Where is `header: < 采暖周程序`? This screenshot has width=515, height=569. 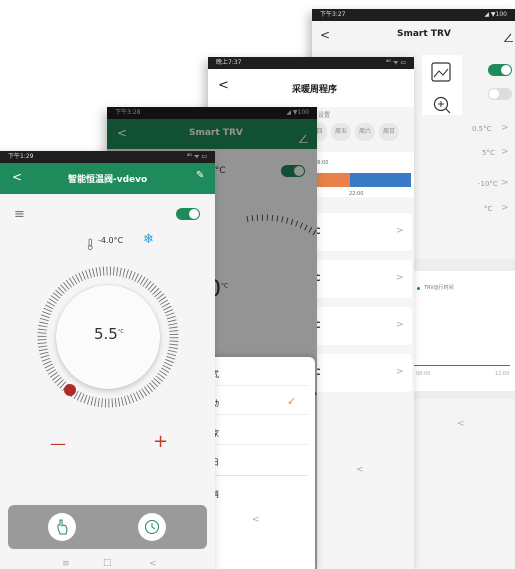
header: < 采暖周程序 is located at coordinates (311, 88).